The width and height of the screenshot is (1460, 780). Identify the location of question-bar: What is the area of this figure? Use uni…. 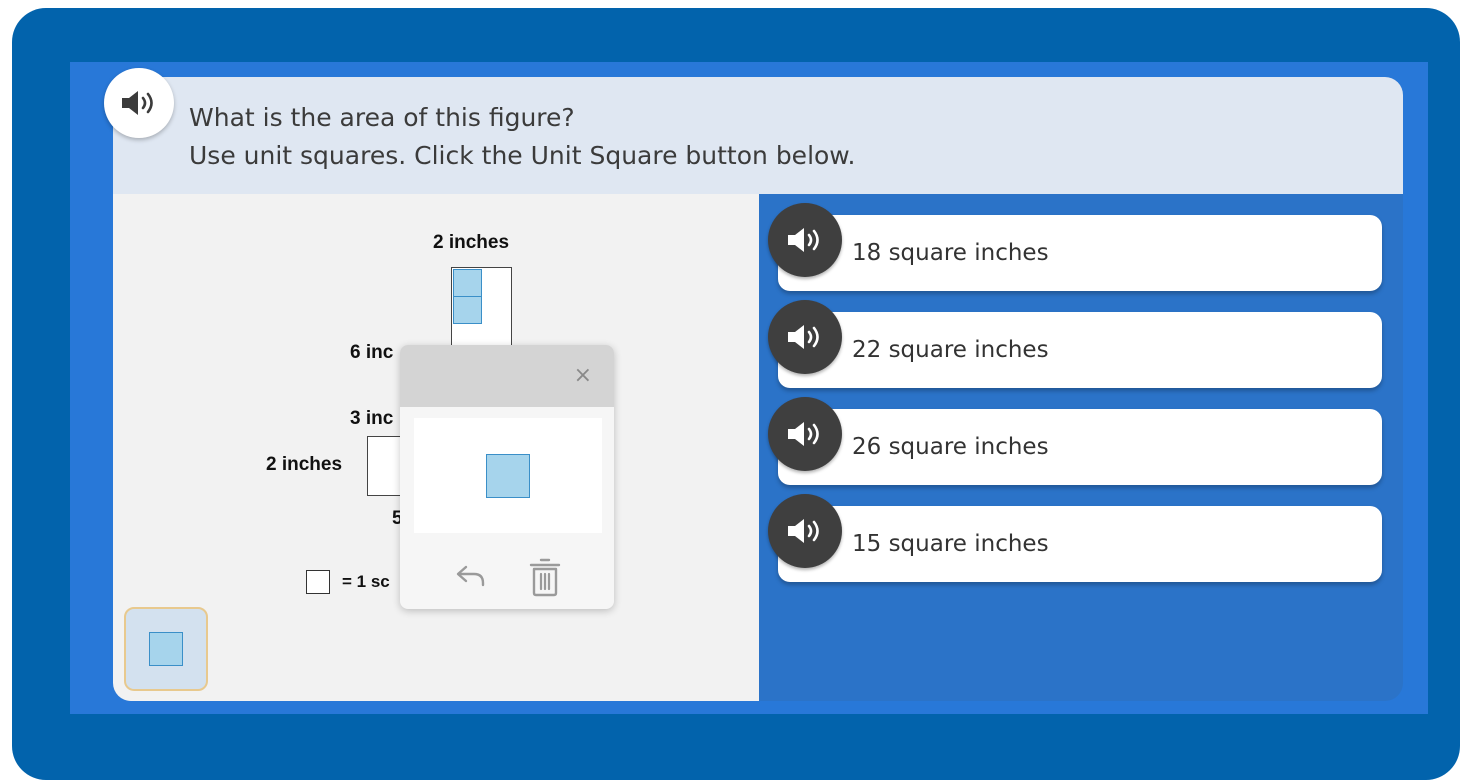
(758, 135).